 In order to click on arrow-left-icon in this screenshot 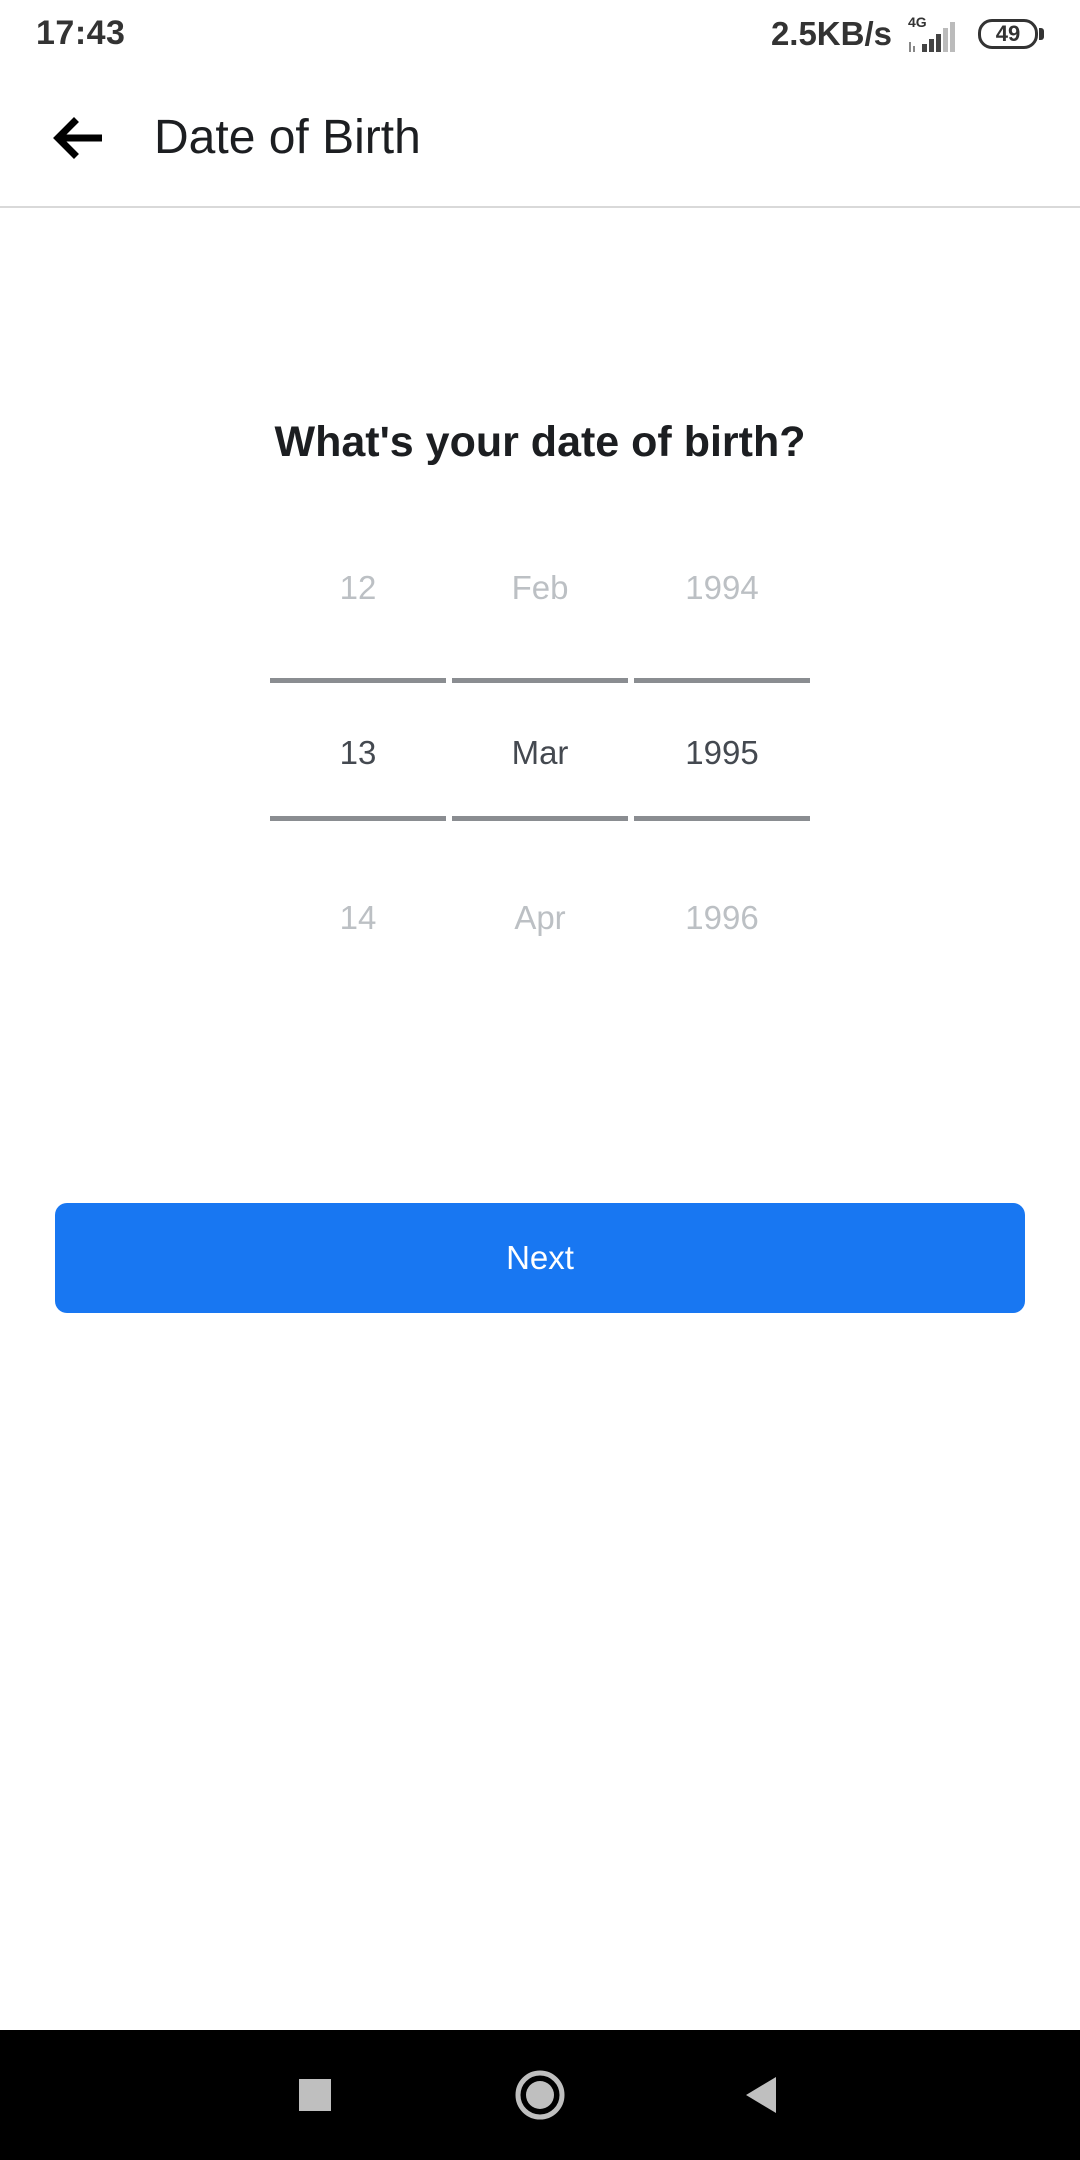, I will do `click(77, 138)`.